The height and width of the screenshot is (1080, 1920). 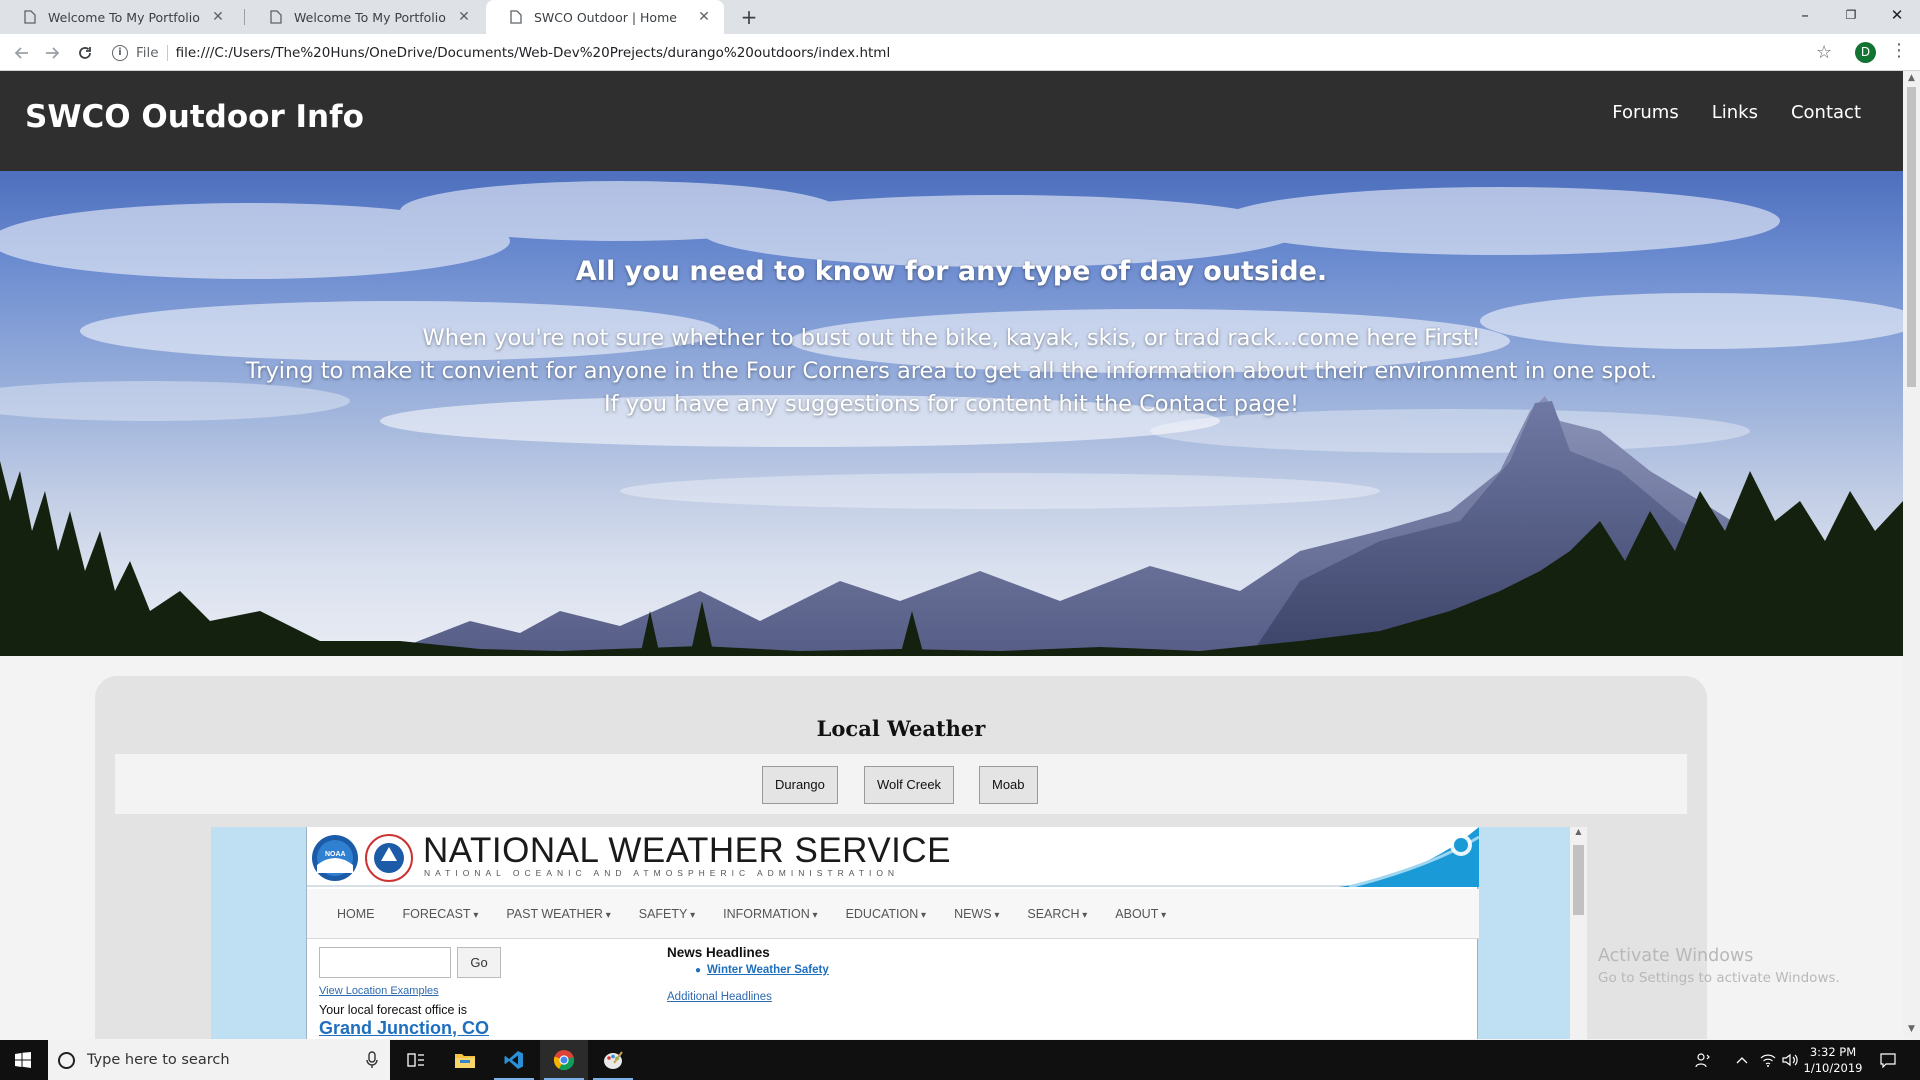 I want to click on watermark-line-2: Go to Settings to activate Windows., so click(x=1719, y=978).